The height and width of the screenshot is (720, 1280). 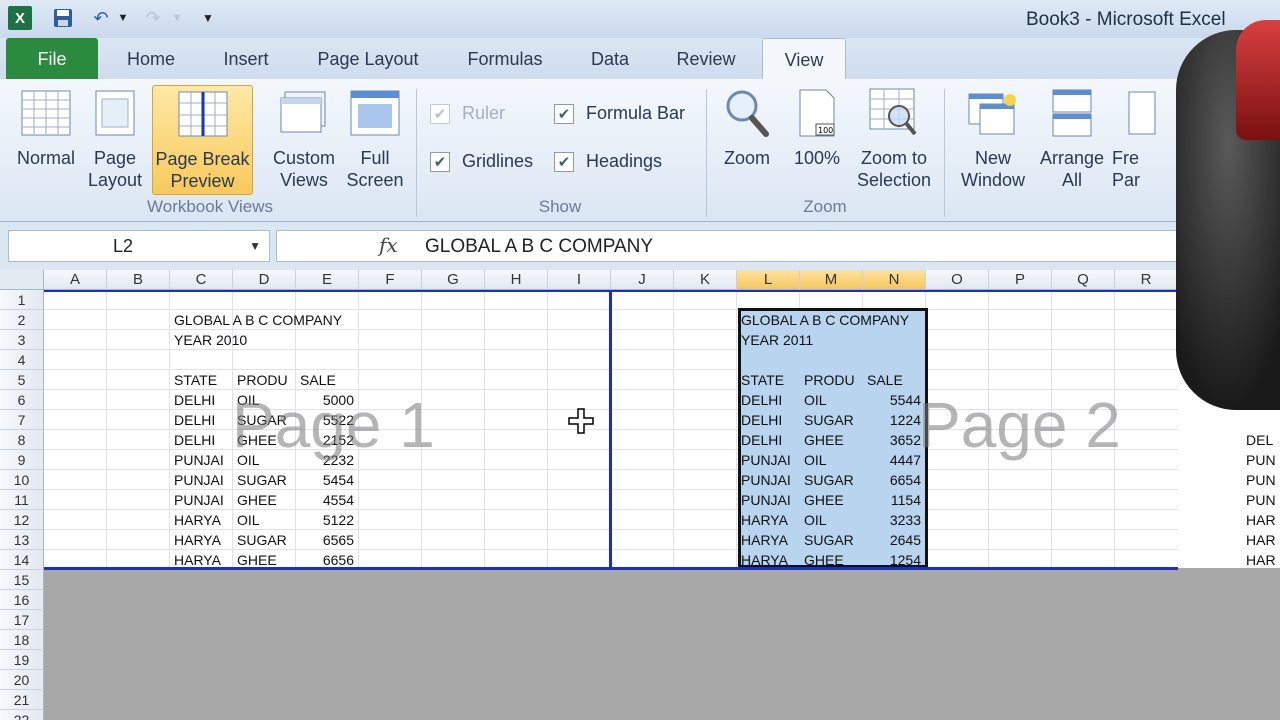 What do you see at coordinates (139, 246) in the screenshot?
I see `name-box: L2 ▼` at bounding box center [139, 246].